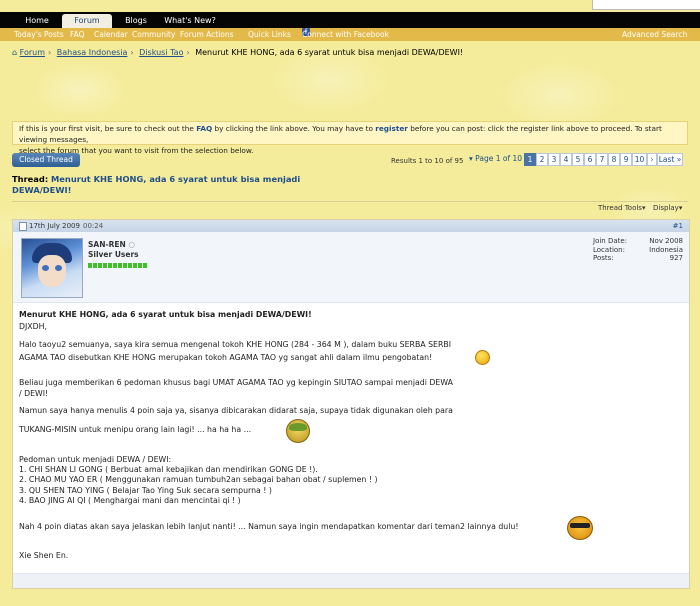  I want to click on location-value: Indonesia, so click(666, 249).